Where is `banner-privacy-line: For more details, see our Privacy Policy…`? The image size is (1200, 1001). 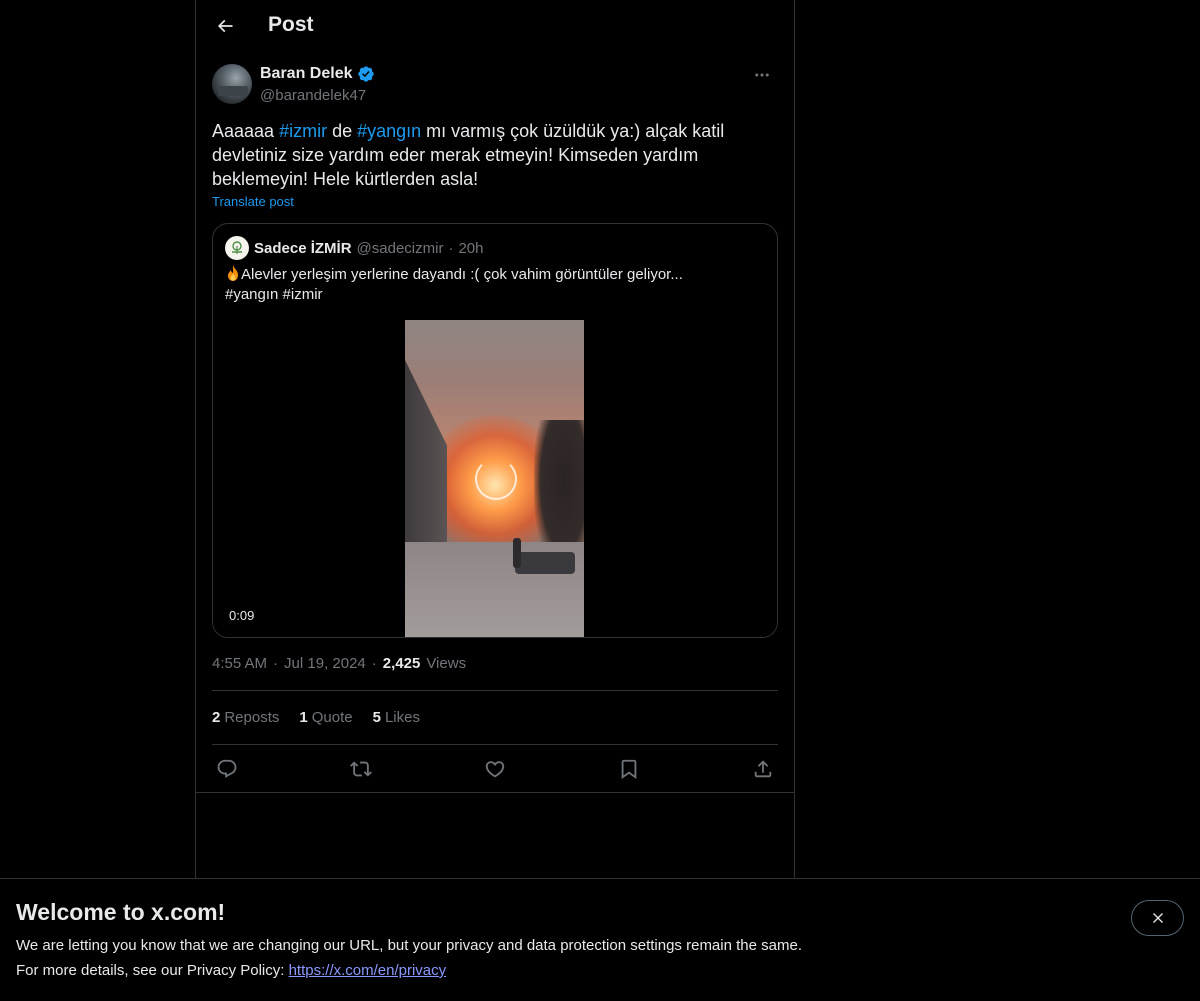
banner-privacy-line: For more details, see our Privacy Policy… is located at coordinates (231, 970).